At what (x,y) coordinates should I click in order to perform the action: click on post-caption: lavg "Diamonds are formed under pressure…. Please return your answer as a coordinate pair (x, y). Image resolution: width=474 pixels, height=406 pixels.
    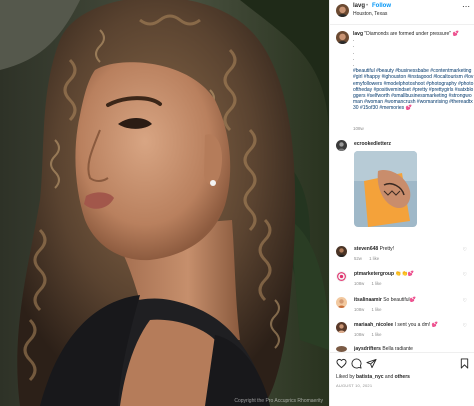
    Looking at the image, I should click on (413, 71).